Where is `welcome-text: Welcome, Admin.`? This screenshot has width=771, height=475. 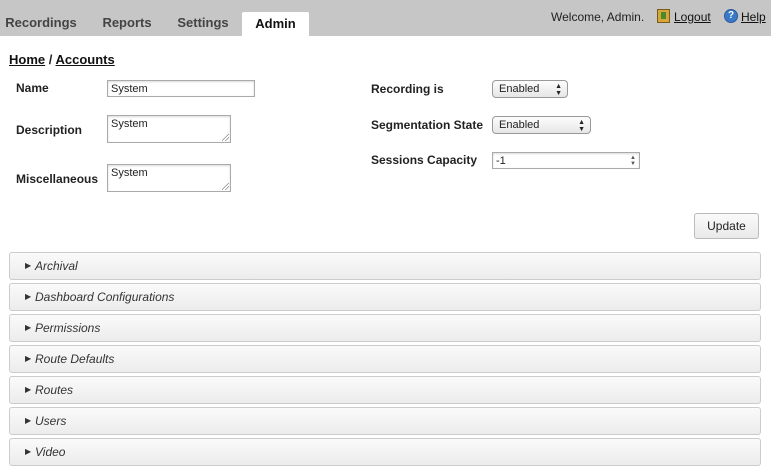
welcome-text: Welcome, Admin. is located at coordinates (598, 17).